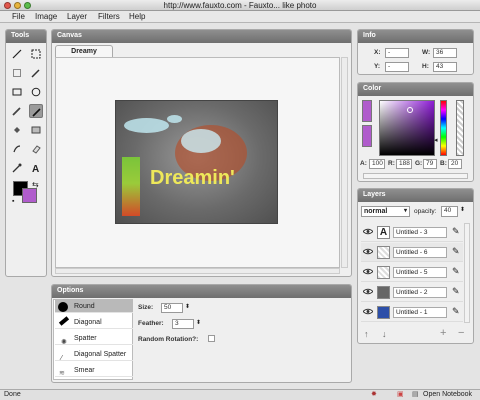 The height and width of the screenshot is (400, 480). What do you see at coordinates (366, 334) in the screenshot?
I see `move-layer-up-icon: ↑` at bounding box center [366, 334].